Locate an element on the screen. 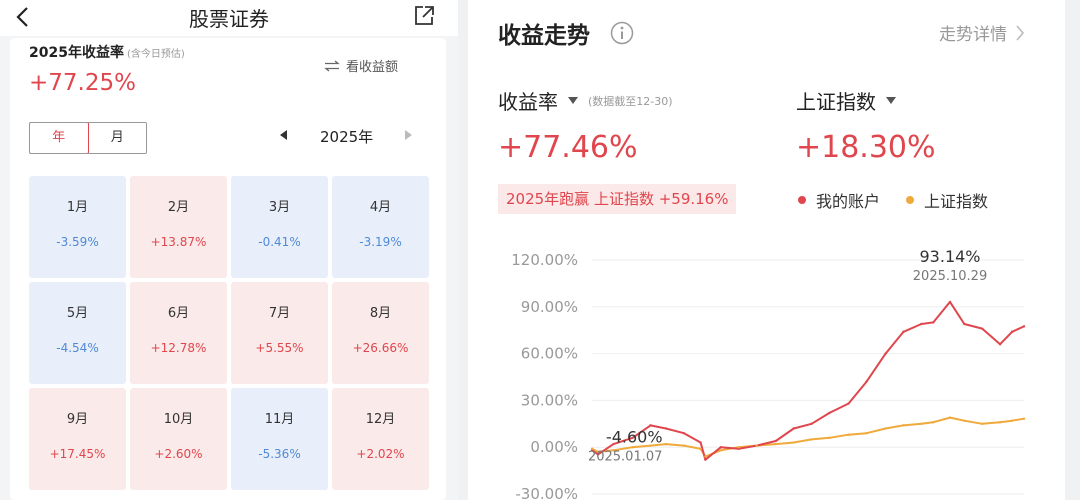  index-selector: 上证指数 is located at coordinates (846, 100).